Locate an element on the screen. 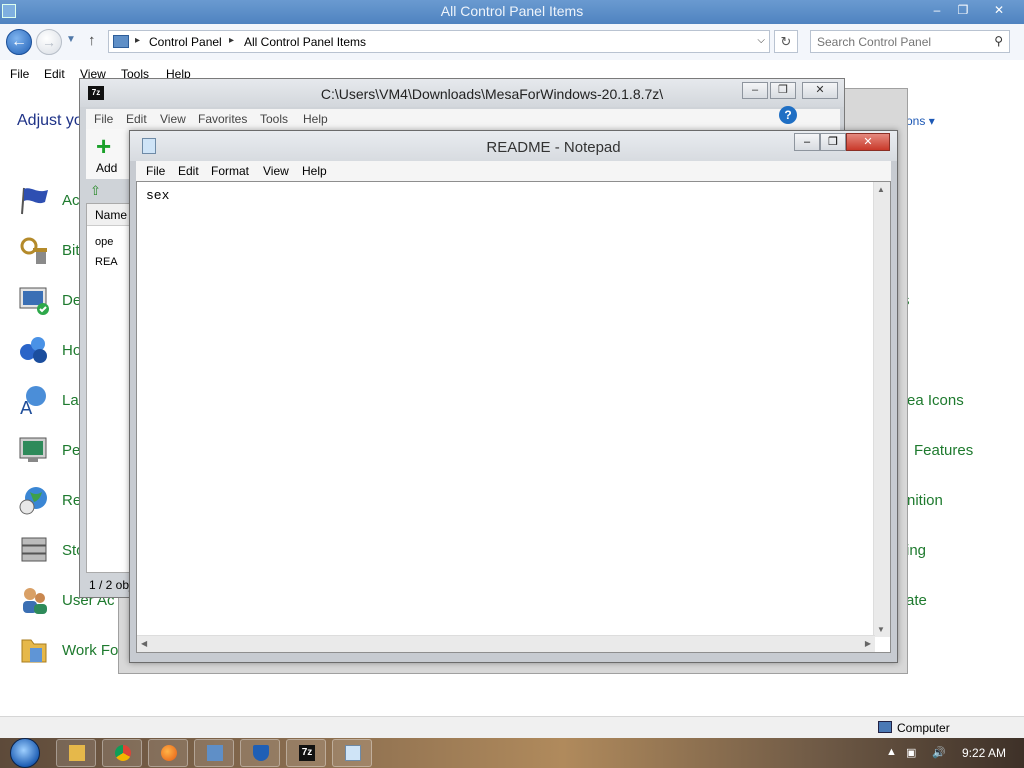  start-button is located at coordinates (27, 753).